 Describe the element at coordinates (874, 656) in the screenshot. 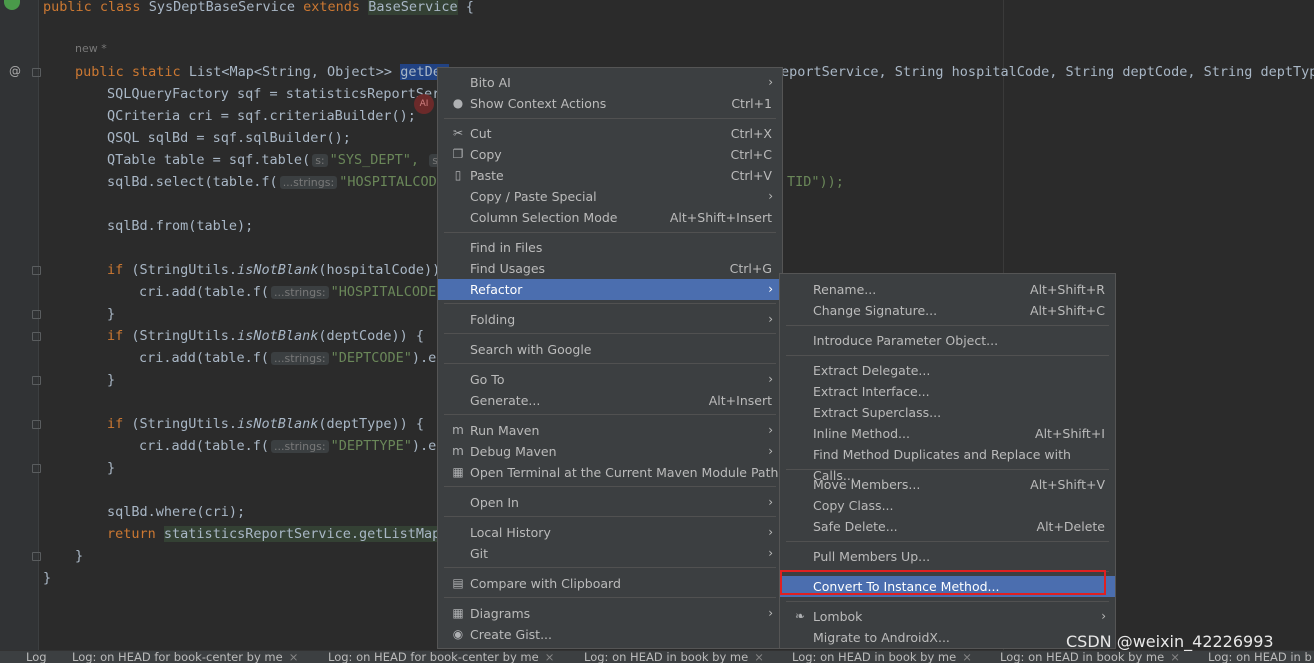

I see `tool-tab-label: Log: on HEAD in book by me` at that location.